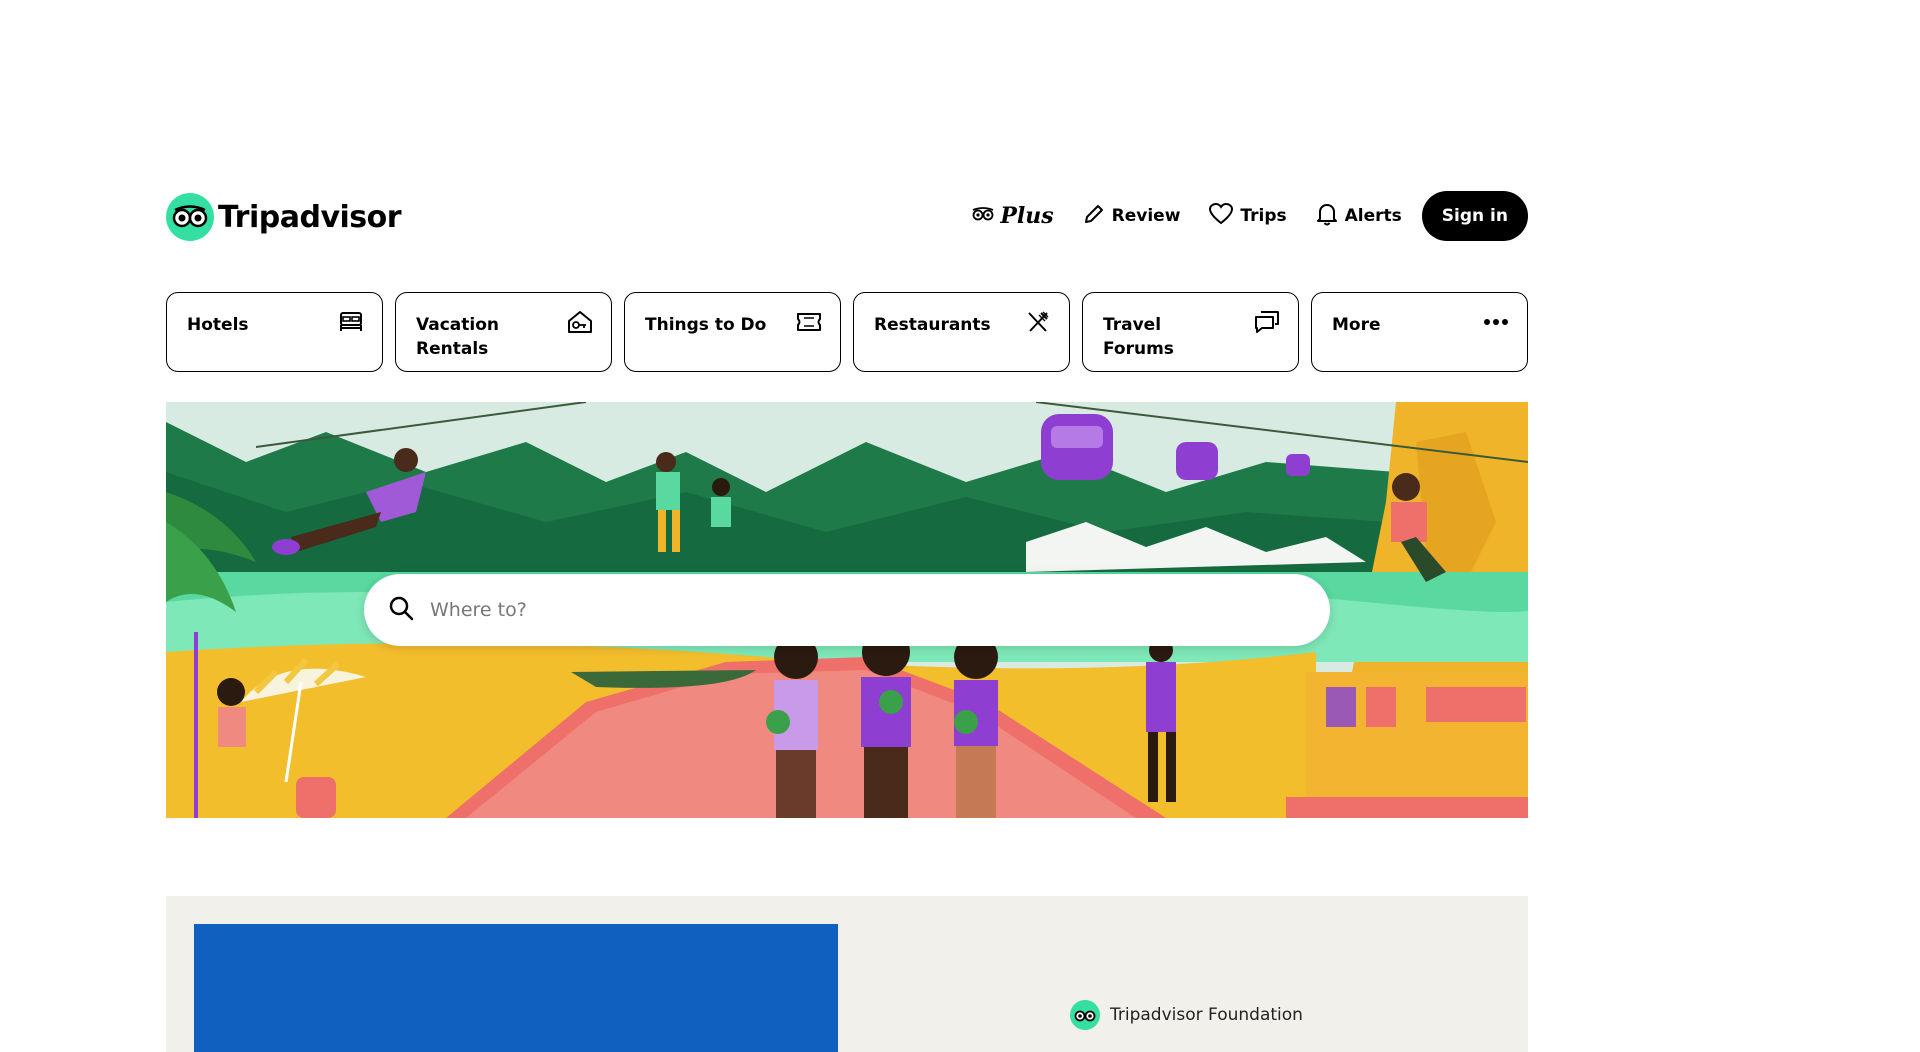 This screenshot has width=1920, height=1052. What do you see at coordinates (274, 332) in the screenshot?
I see `tile-hotels: Hotels` at bounding box center [274, 332].